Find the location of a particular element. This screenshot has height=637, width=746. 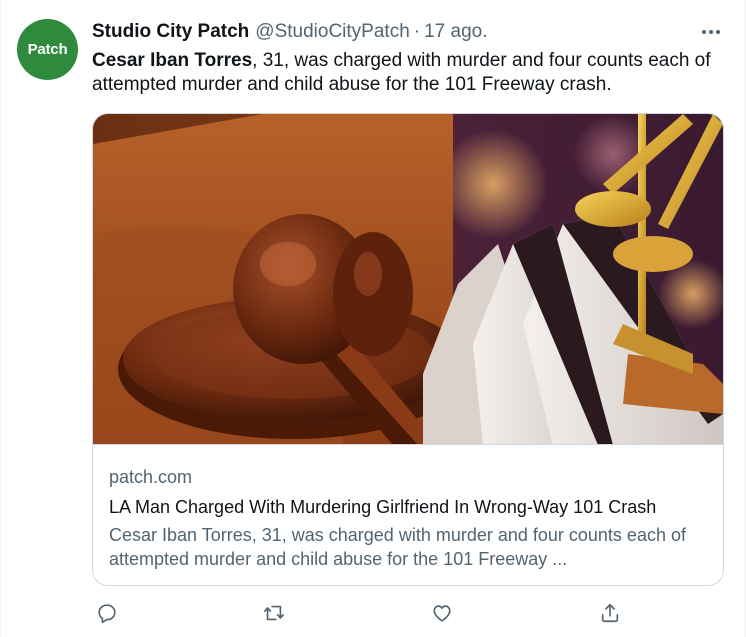

more-options-icon is located at coordinates (711, 32).